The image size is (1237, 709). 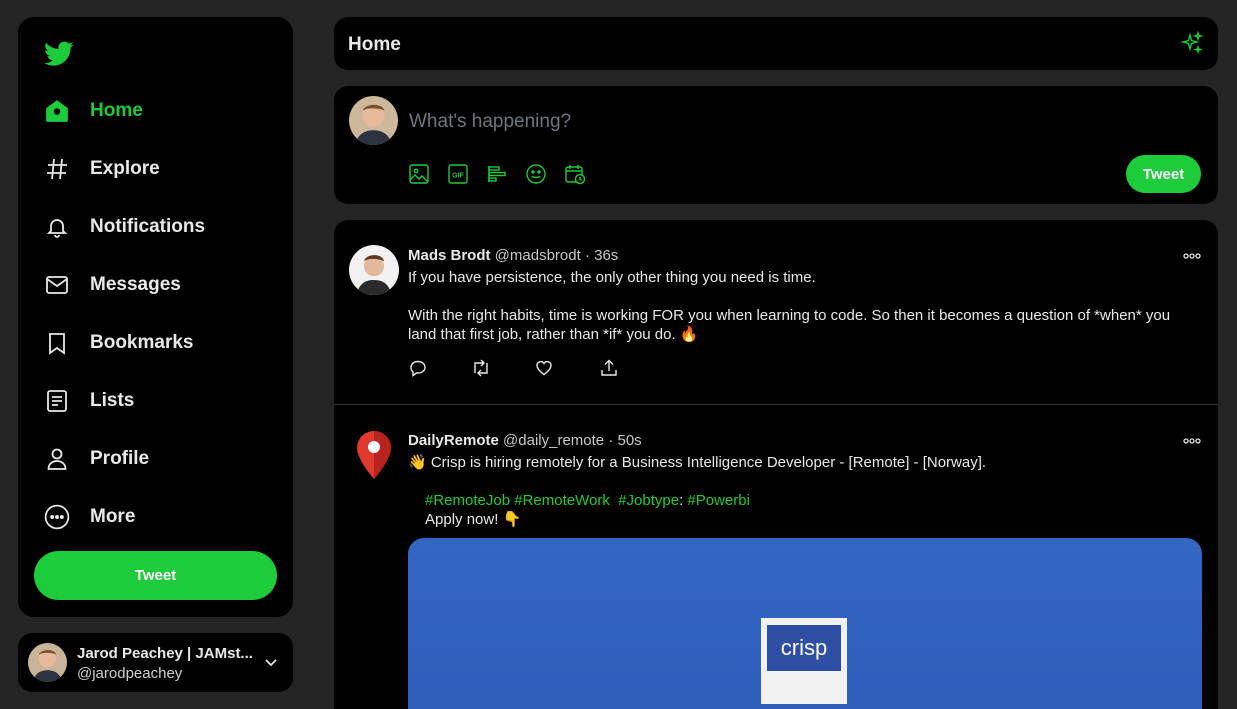 What do you see at coordinates (142, 342) in the screenshot?
I see `sidebar-item-label: Bookmarks` at bounding box center [142, 342].